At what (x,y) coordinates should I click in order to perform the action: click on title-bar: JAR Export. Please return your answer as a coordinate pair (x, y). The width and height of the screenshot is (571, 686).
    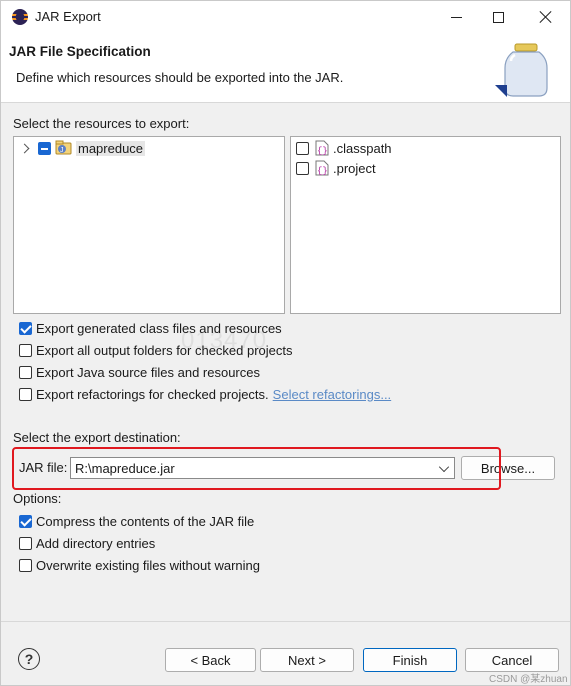
    Looking at the image, I should click on (285, 17).